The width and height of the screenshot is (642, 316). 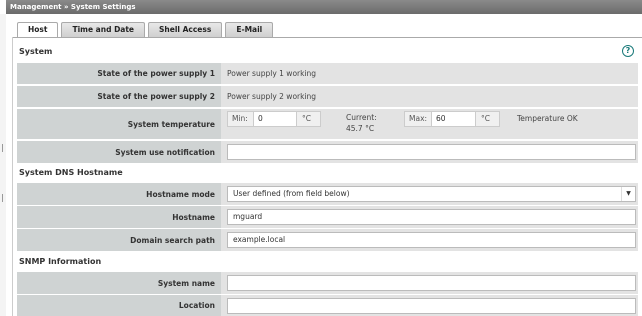 I want to click on location-label: Location, so click(x=119, y=305).